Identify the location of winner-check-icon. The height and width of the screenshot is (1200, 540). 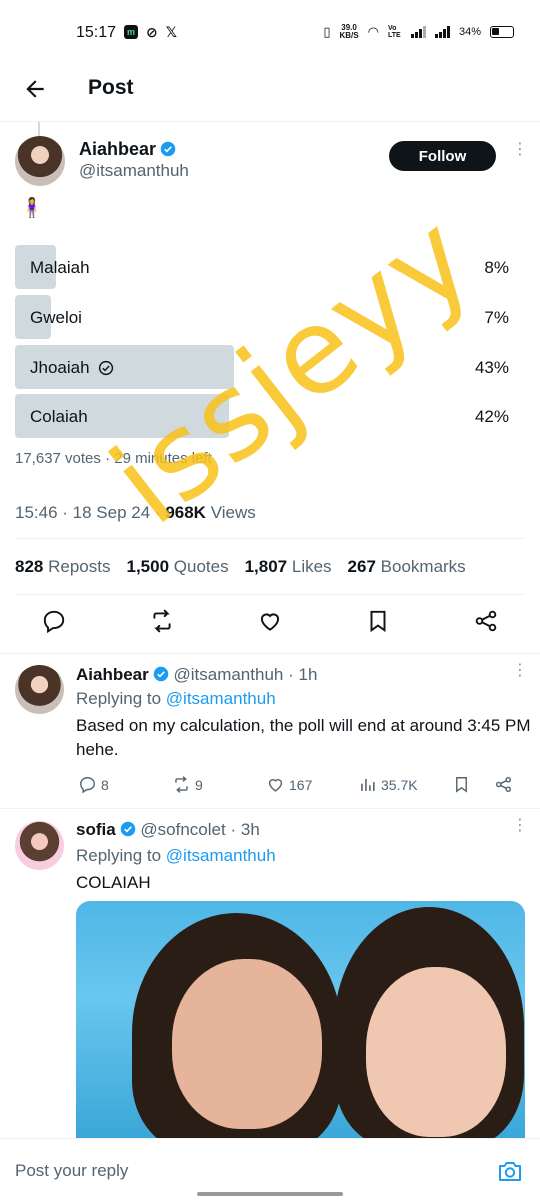
(105, 368).